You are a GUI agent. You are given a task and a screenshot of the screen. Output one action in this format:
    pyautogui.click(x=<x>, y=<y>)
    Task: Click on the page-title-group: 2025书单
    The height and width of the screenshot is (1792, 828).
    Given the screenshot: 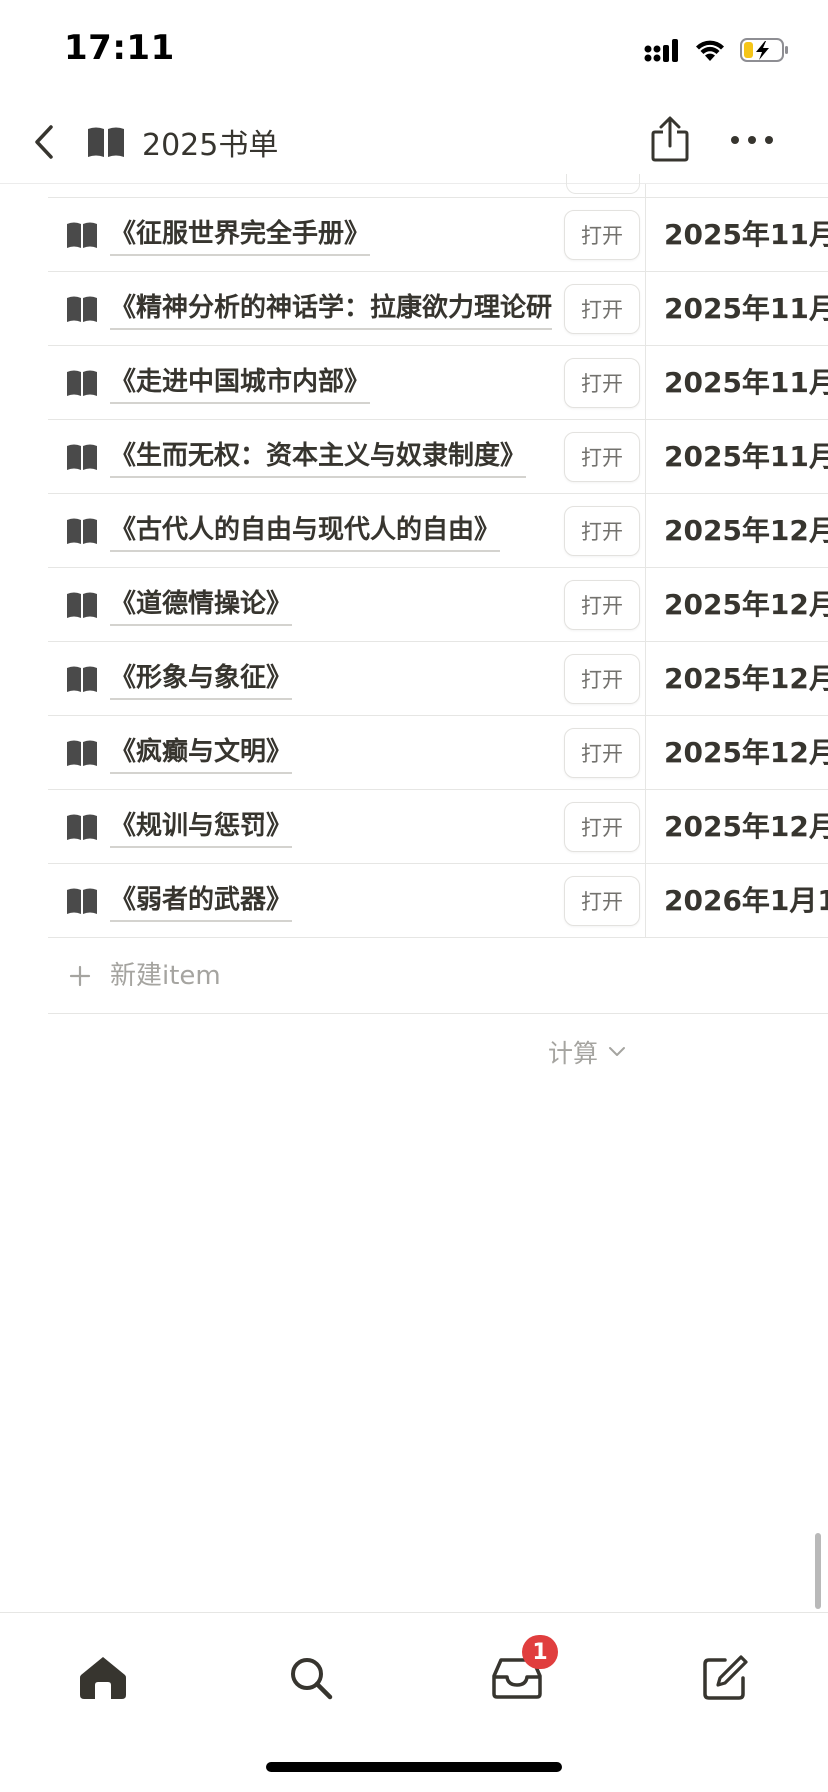 What is the action you would take?
    pyautogui.click(x=182, y=142)
    